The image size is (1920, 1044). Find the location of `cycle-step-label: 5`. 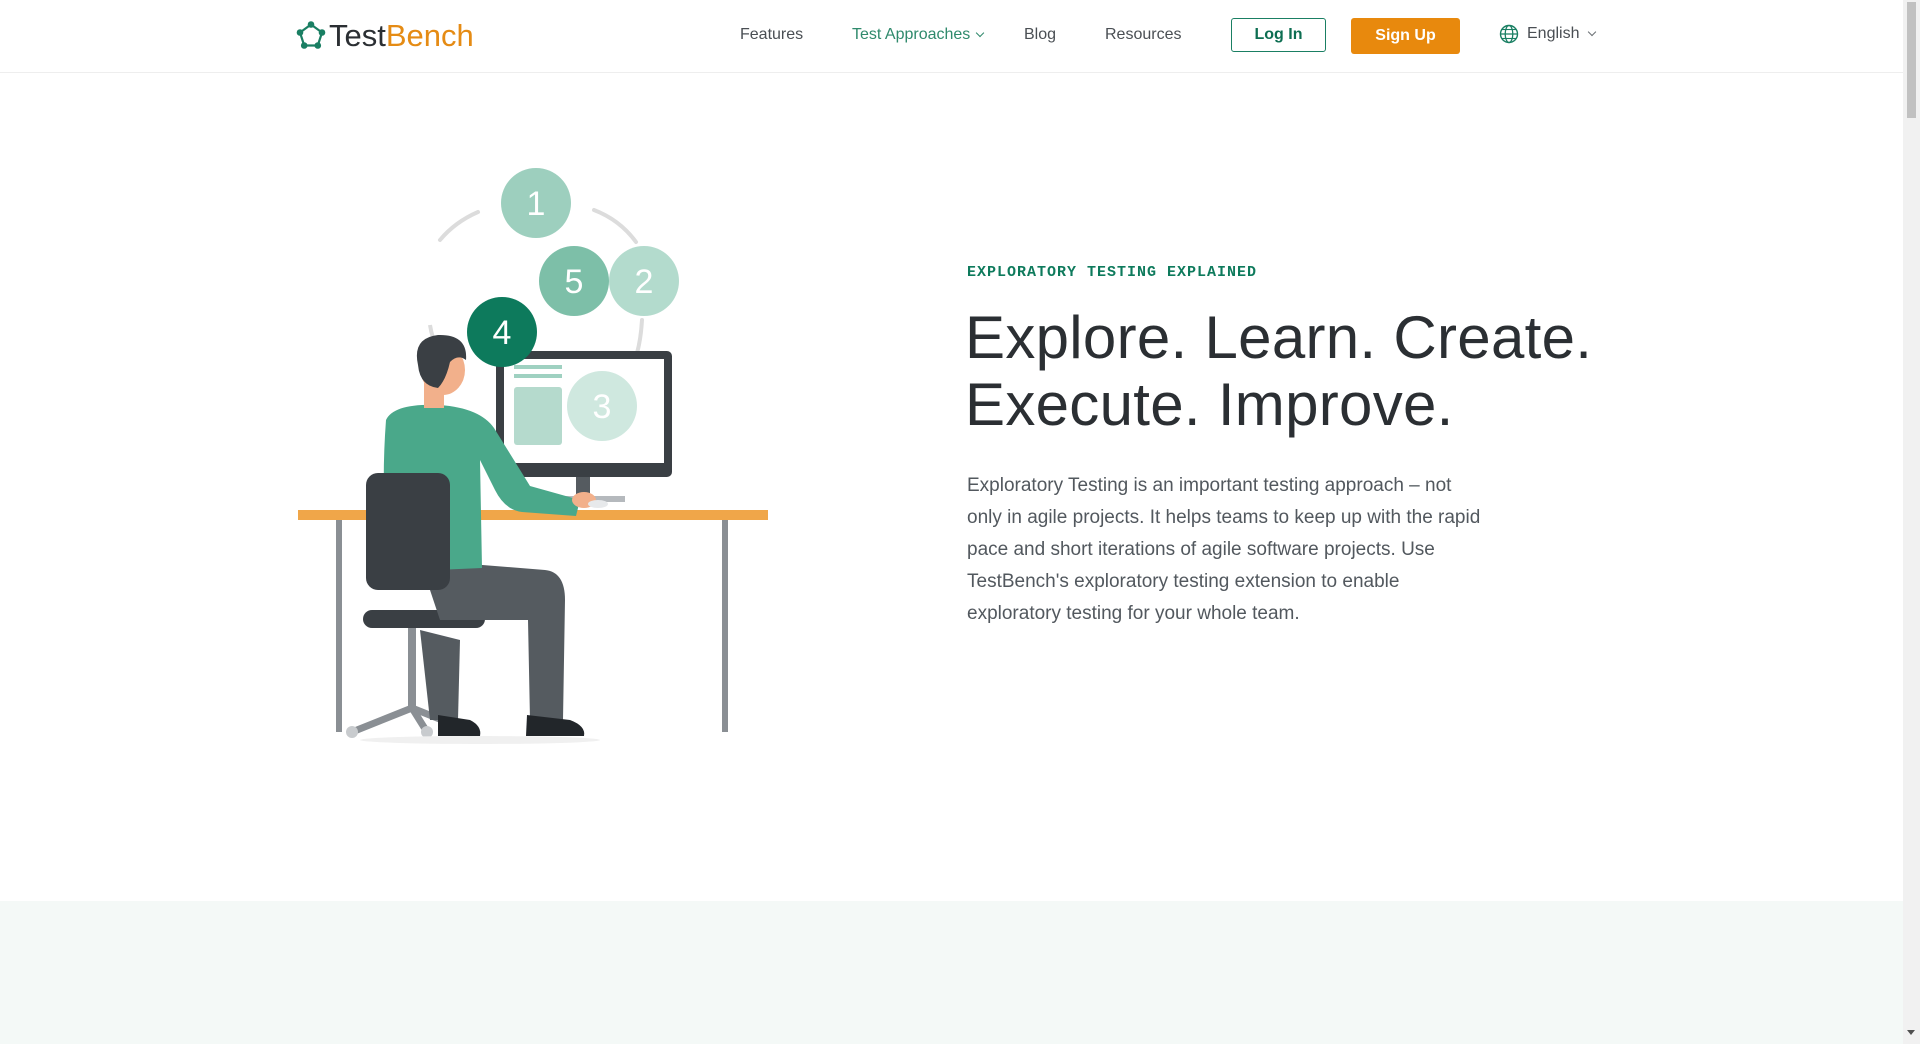

cycle-step-label: 5 is located at coordinates (574, 282).